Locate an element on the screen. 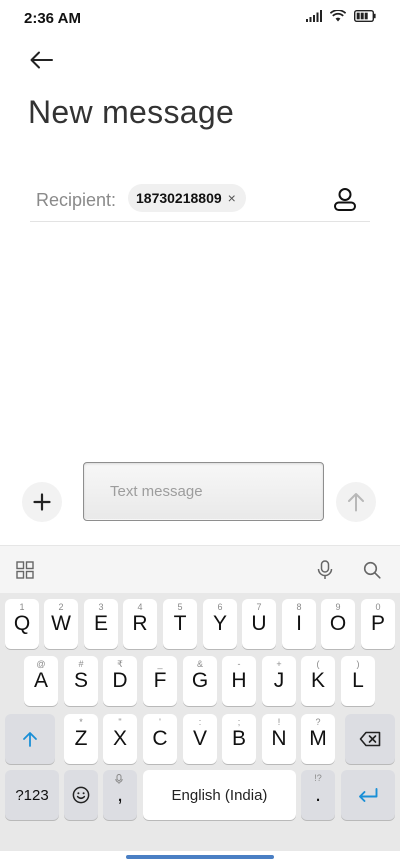 The width and height of the screenshot is (400, 866). key-x: " X is located at coordinates (120, 739).